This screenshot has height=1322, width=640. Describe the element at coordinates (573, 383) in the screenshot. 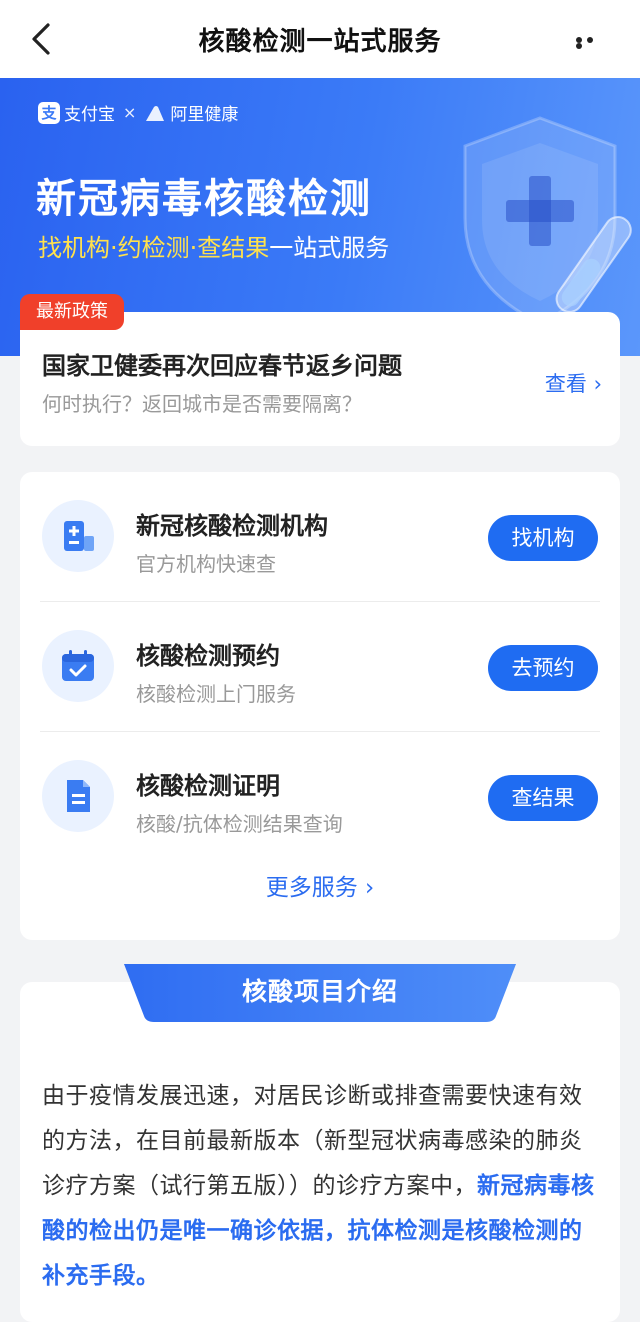

I see `view-policy-link: 查看 ›` at that location.